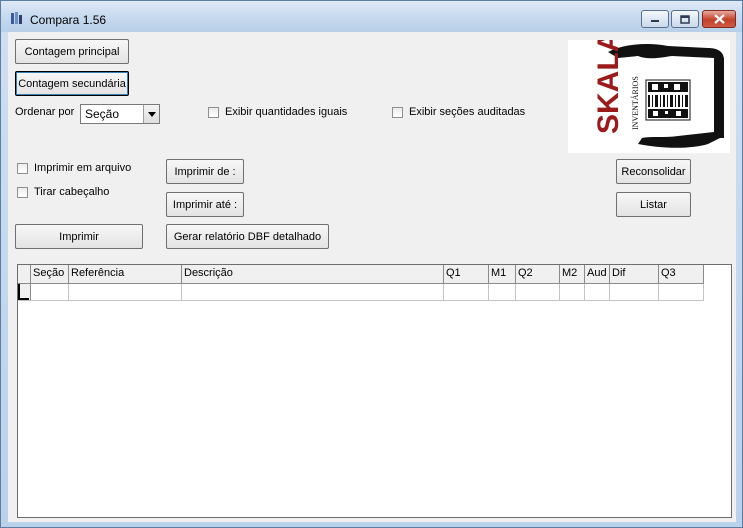 The height and width of the screenshot is (528, 743). What do you see at coordinates (572, 274) in the screenshot?
I see `column-header-m2: M2` at bounding box center [572, 274].